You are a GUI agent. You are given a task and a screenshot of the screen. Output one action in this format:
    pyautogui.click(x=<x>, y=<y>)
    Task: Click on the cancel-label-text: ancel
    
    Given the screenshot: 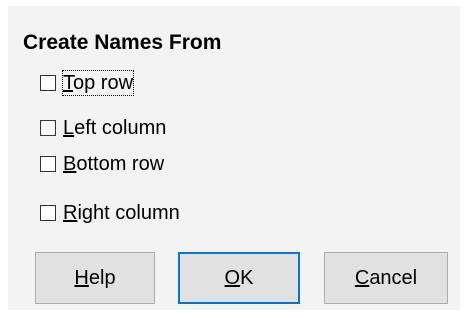 What is the action you would take?
    pyautogui.click(x=393, y=277)
    